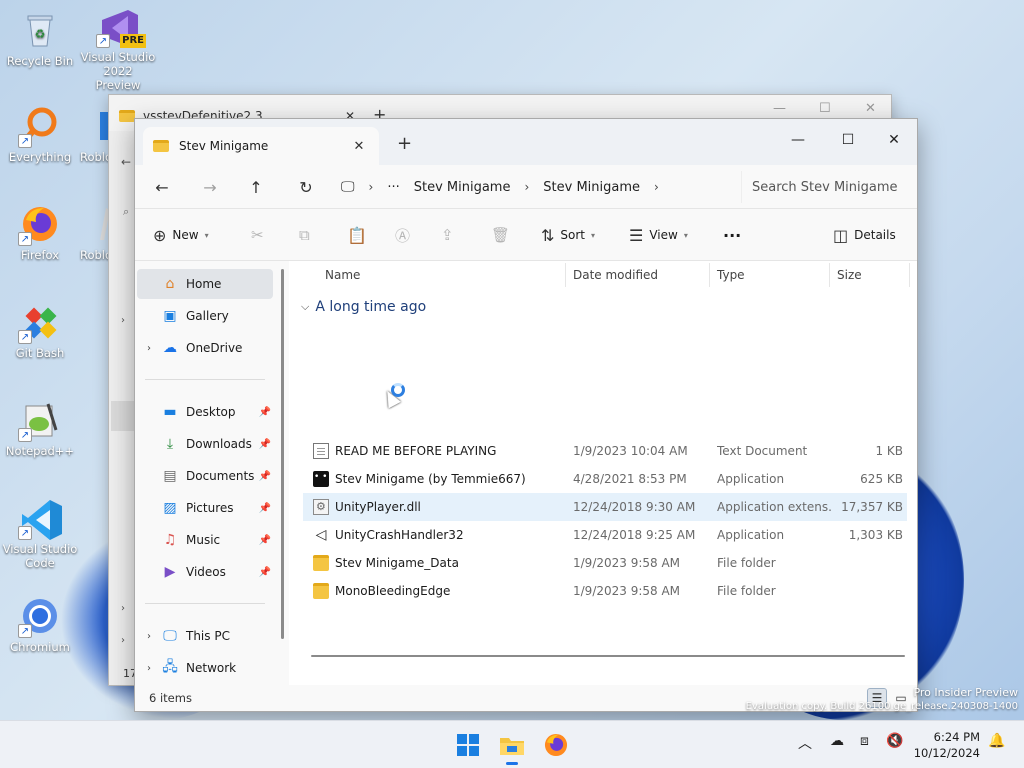 The width and height of the screenshot is (1024, 768). Describe the element at coordinates (282, 454) in the screenshot. I see `sidebar-scrollbar` at that location.